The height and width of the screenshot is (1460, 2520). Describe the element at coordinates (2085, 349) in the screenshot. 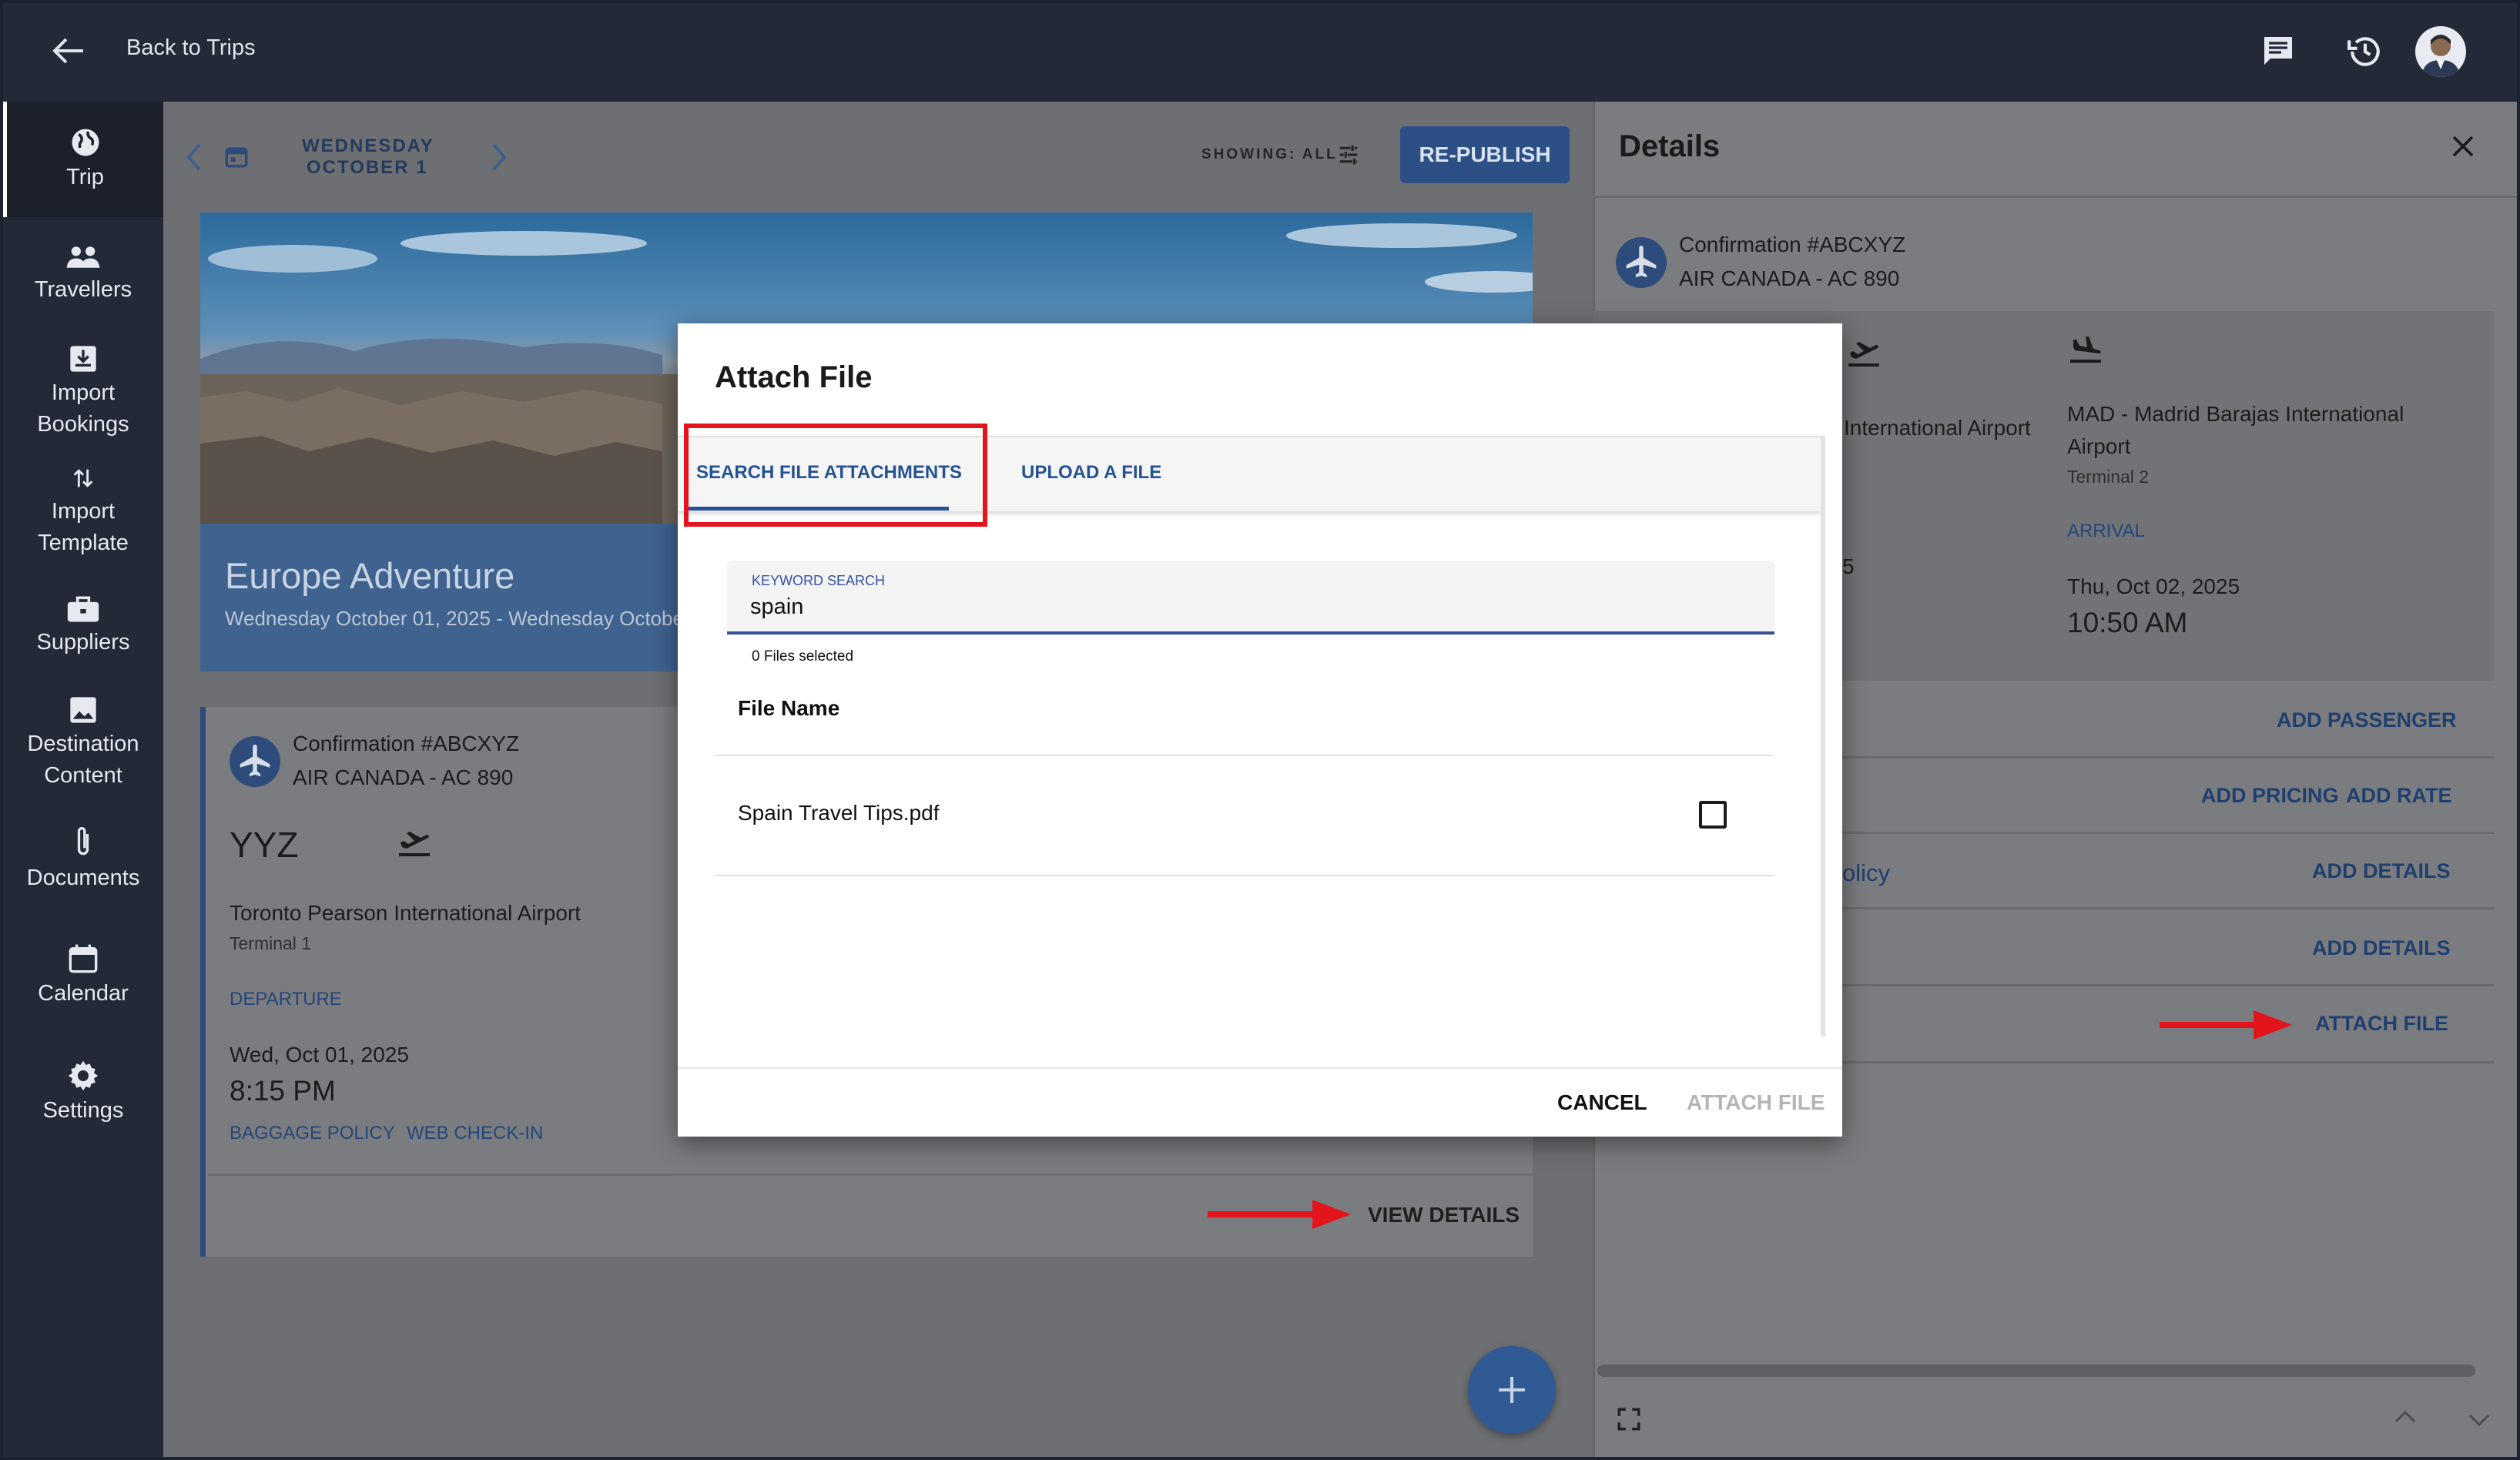

I see `landing-icon` at that location.